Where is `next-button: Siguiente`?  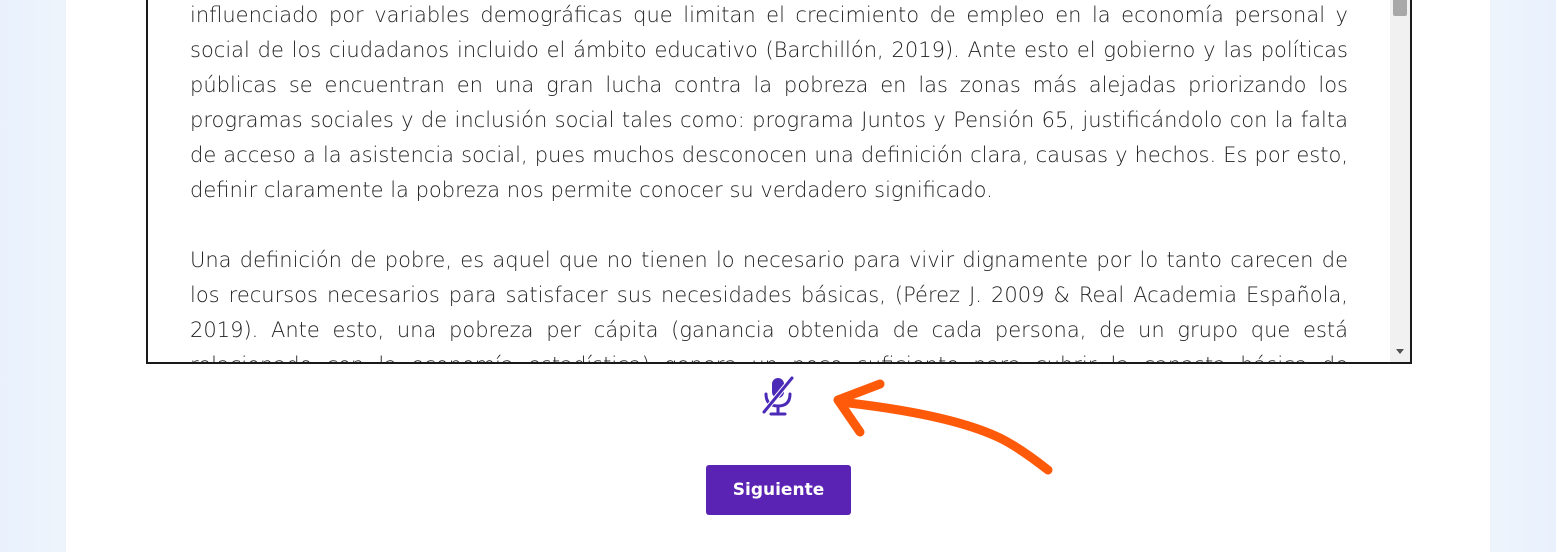 next-button: Siguiente is located at coordinates (778, 490).